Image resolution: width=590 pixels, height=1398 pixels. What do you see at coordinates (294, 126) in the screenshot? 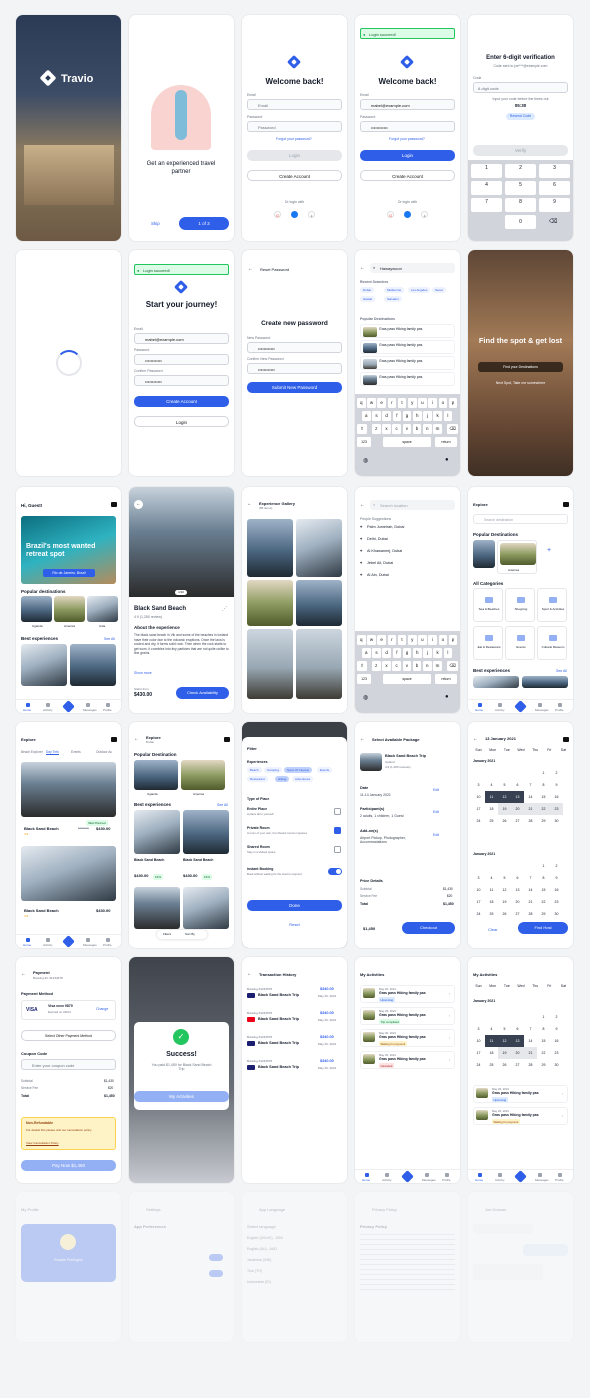
I see `password-field: Password` at bounding box center [294, 126].